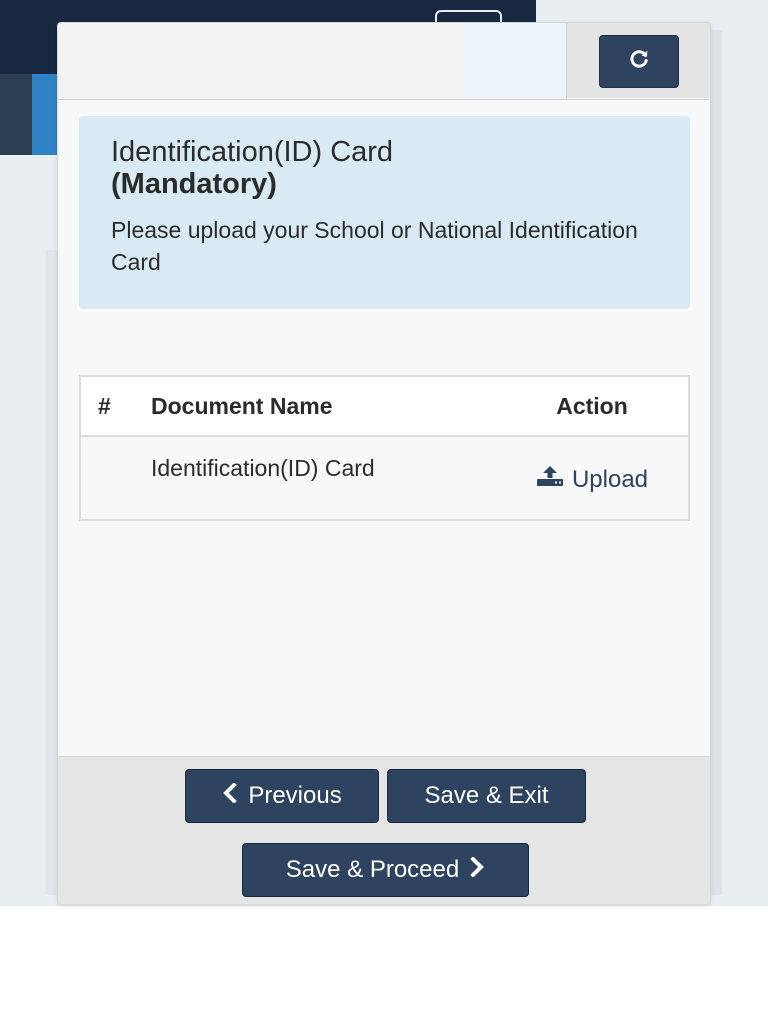 This screenshot has height=1024, width=768. I want to click on previous-label: Previous, so click(295, 795).